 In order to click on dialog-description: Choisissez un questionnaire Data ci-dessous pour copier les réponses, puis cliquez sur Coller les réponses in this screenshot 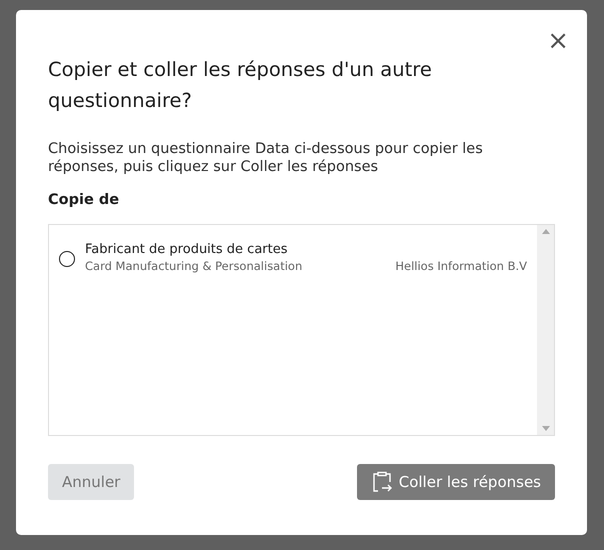, I will do `click(266, 158)`.